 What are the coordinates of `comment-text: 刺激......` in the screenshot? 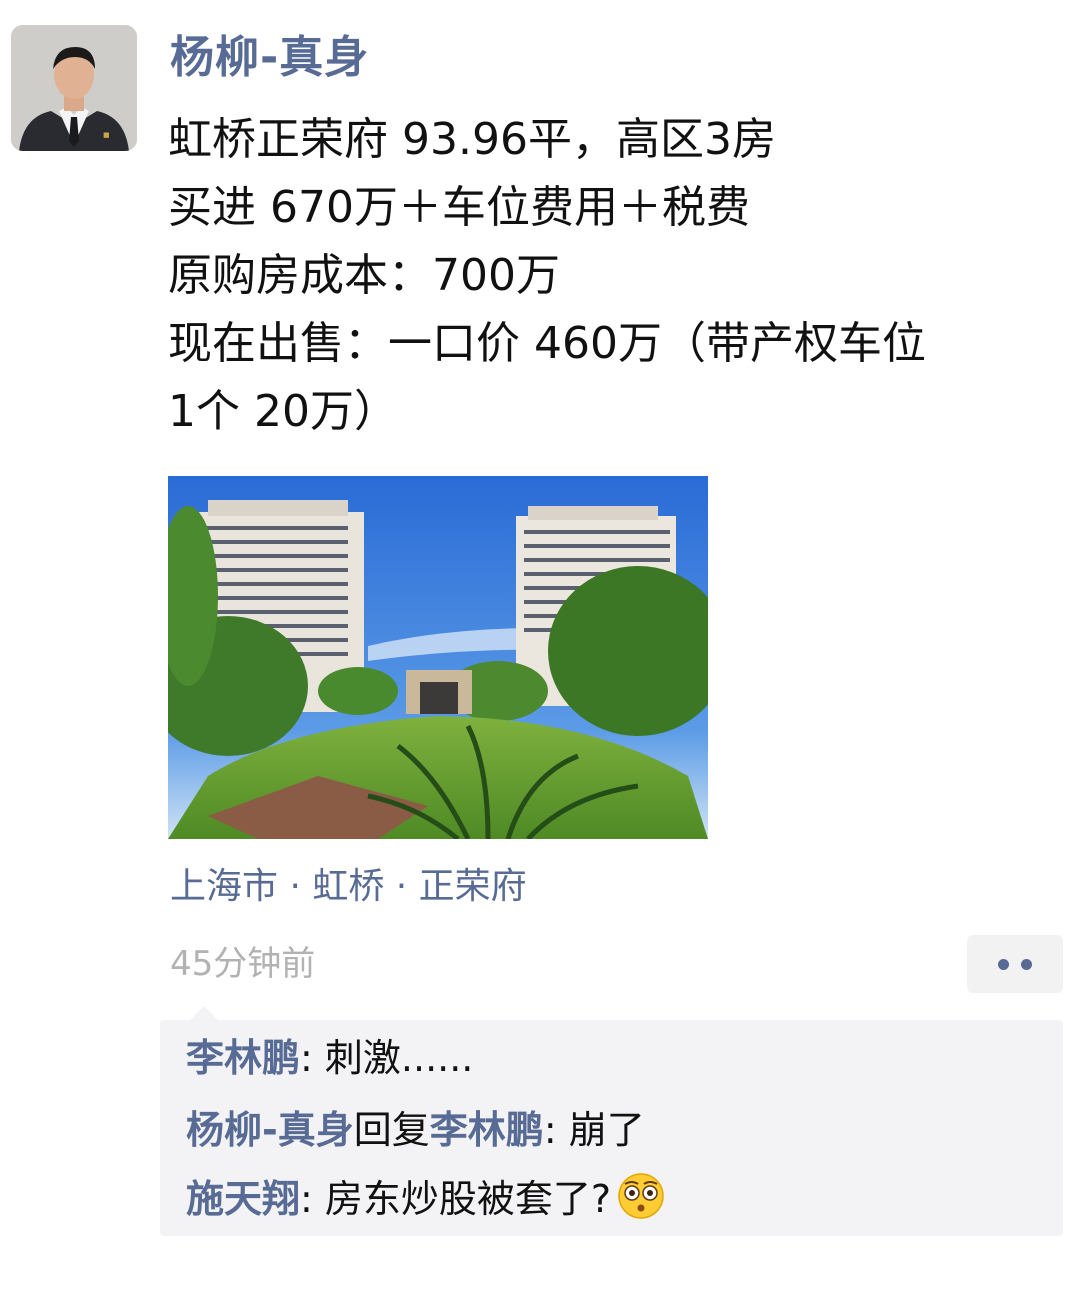 It's located at (399, 1058).